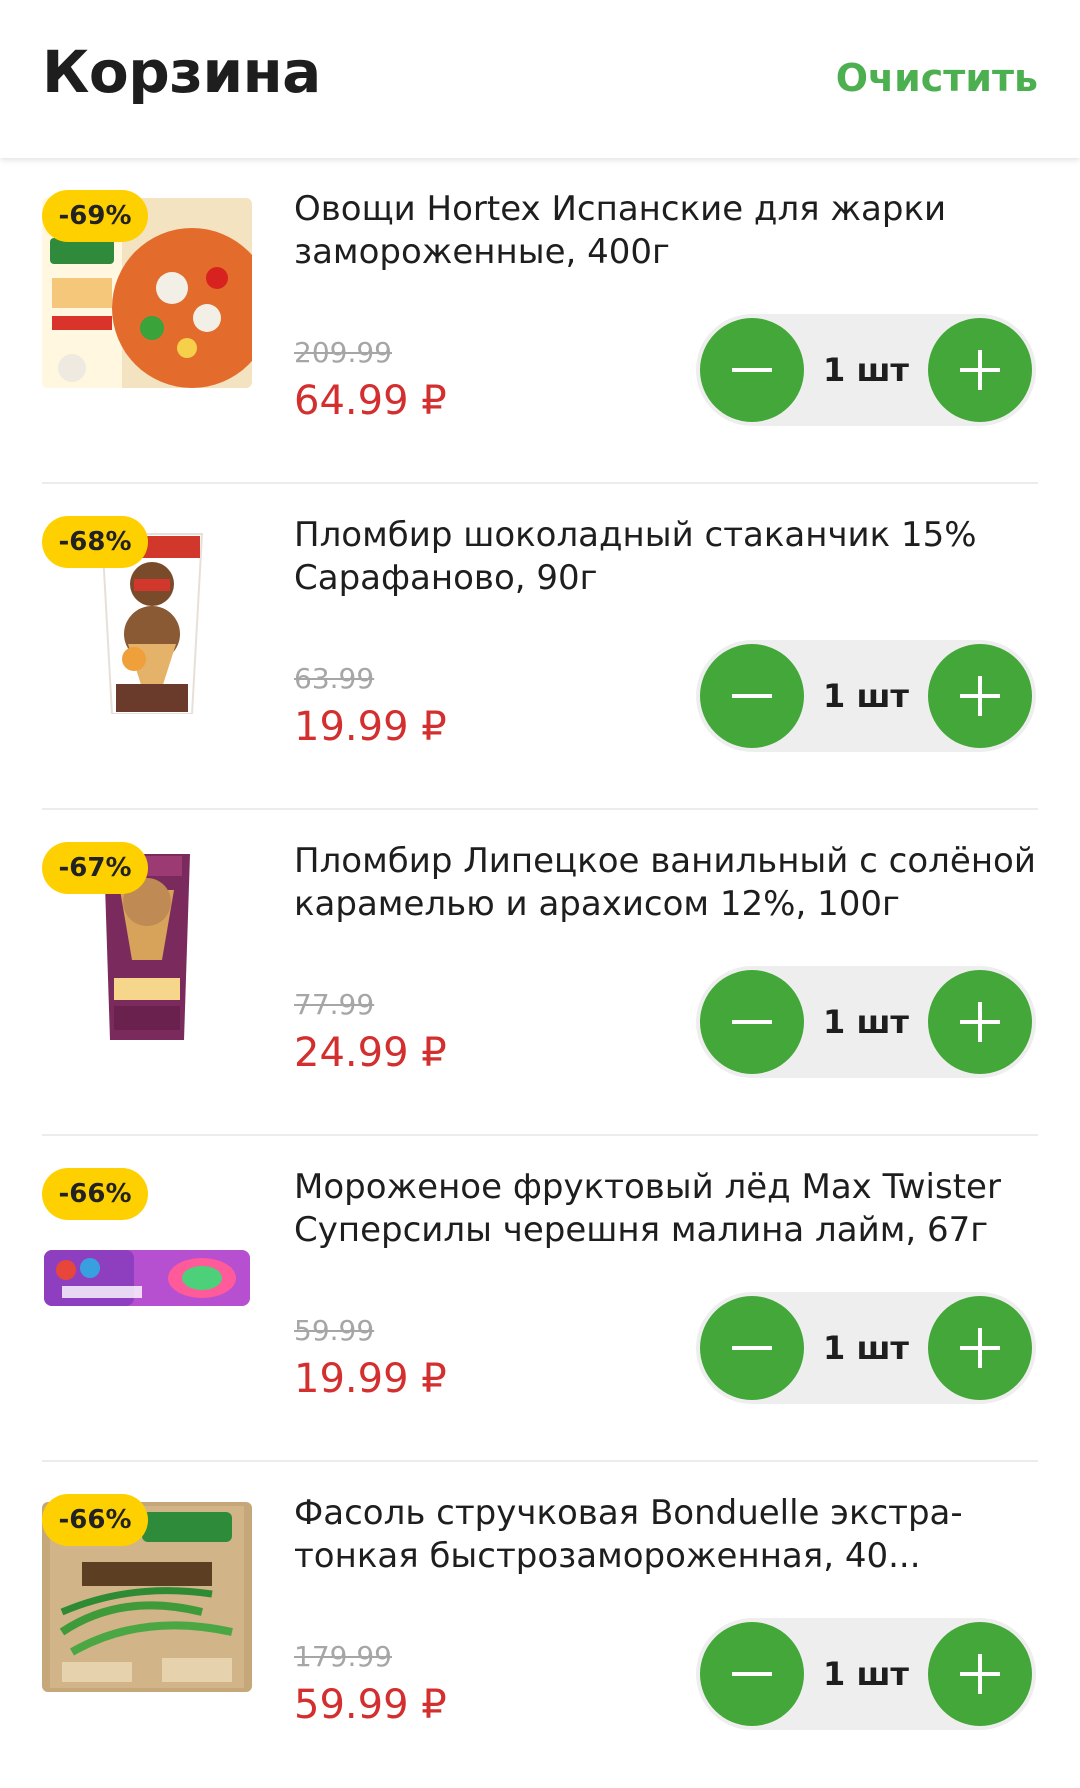  I want to click on clear-cart-button: Очистить, so click(937, 78).